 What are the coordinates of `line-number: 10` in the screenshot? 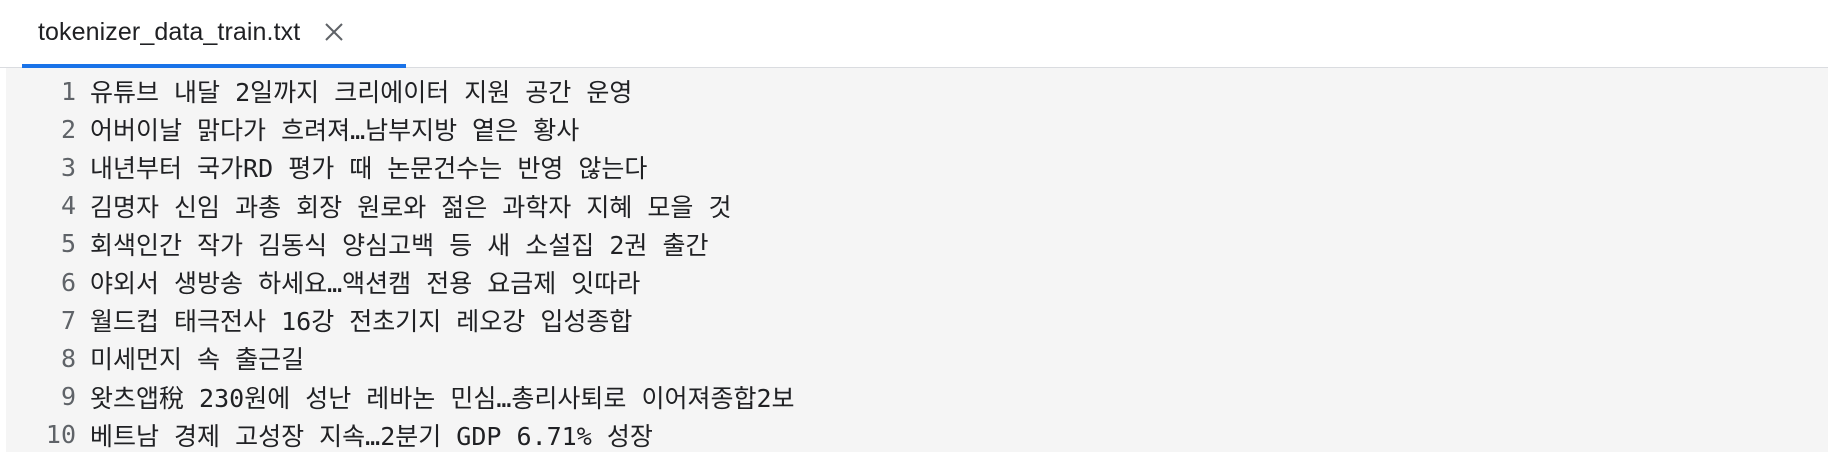 It's located at (60, 435).